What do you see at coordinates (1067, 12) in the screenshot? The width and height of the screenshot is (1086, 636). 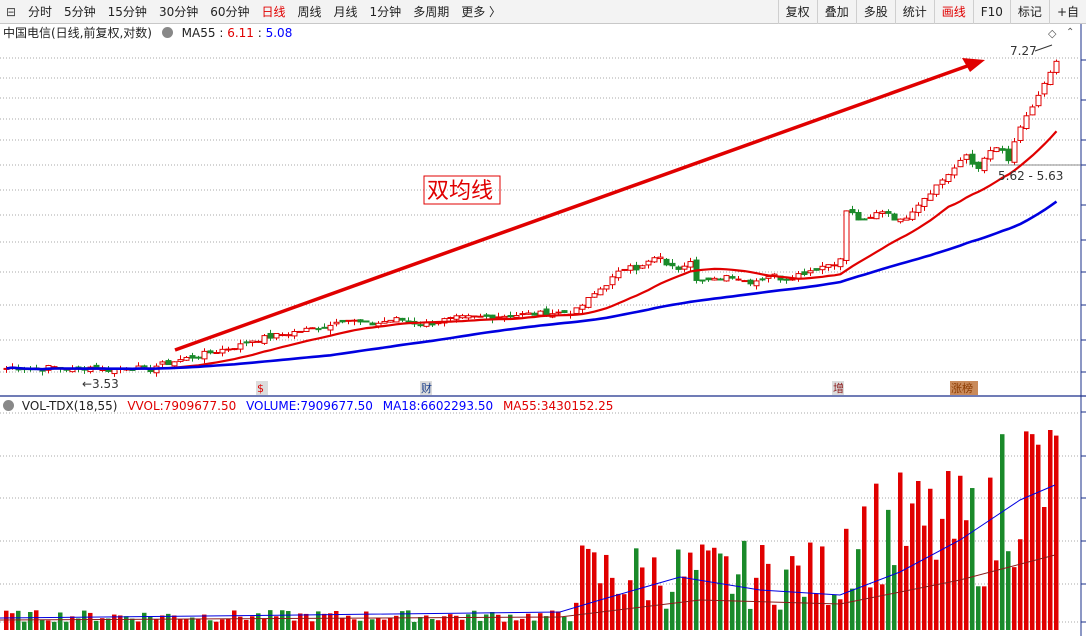 I see `add-self-select-button: +自` at bounding box center [1067, 12].